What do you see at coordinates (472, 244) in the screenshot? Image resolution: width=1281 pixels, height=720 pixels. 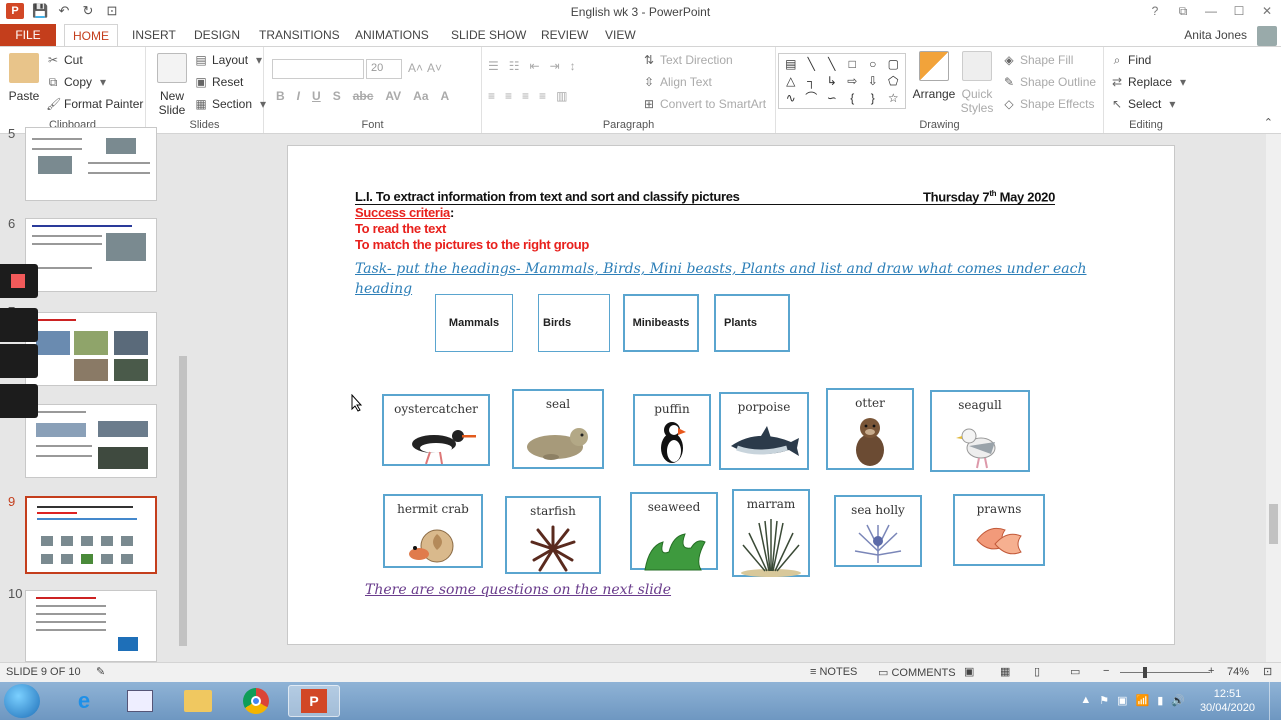 I see `criteria-item: To match the pictures to the right group` at bounding box center [472, 244].